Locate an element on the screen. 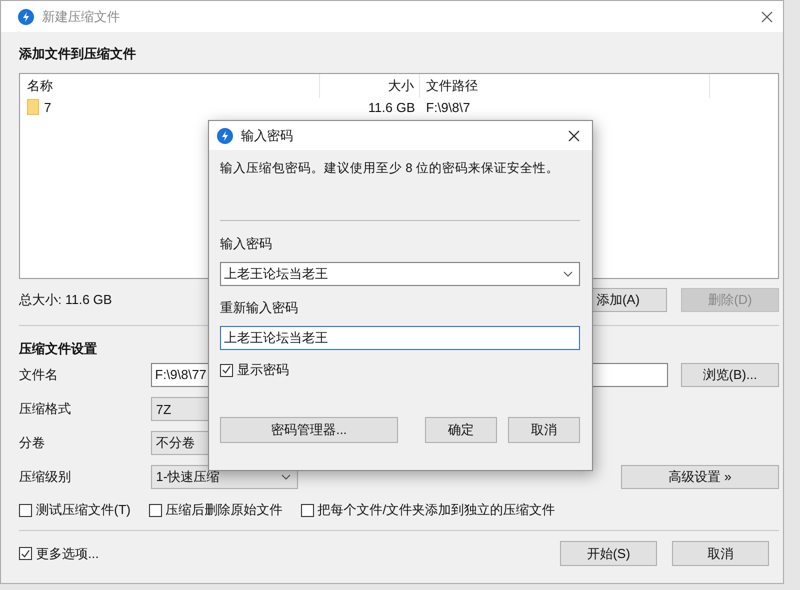 This screenshot has height=590, width=800. checkbox-label: 测试压缩文件(T) is located at coordinates (83, 510).